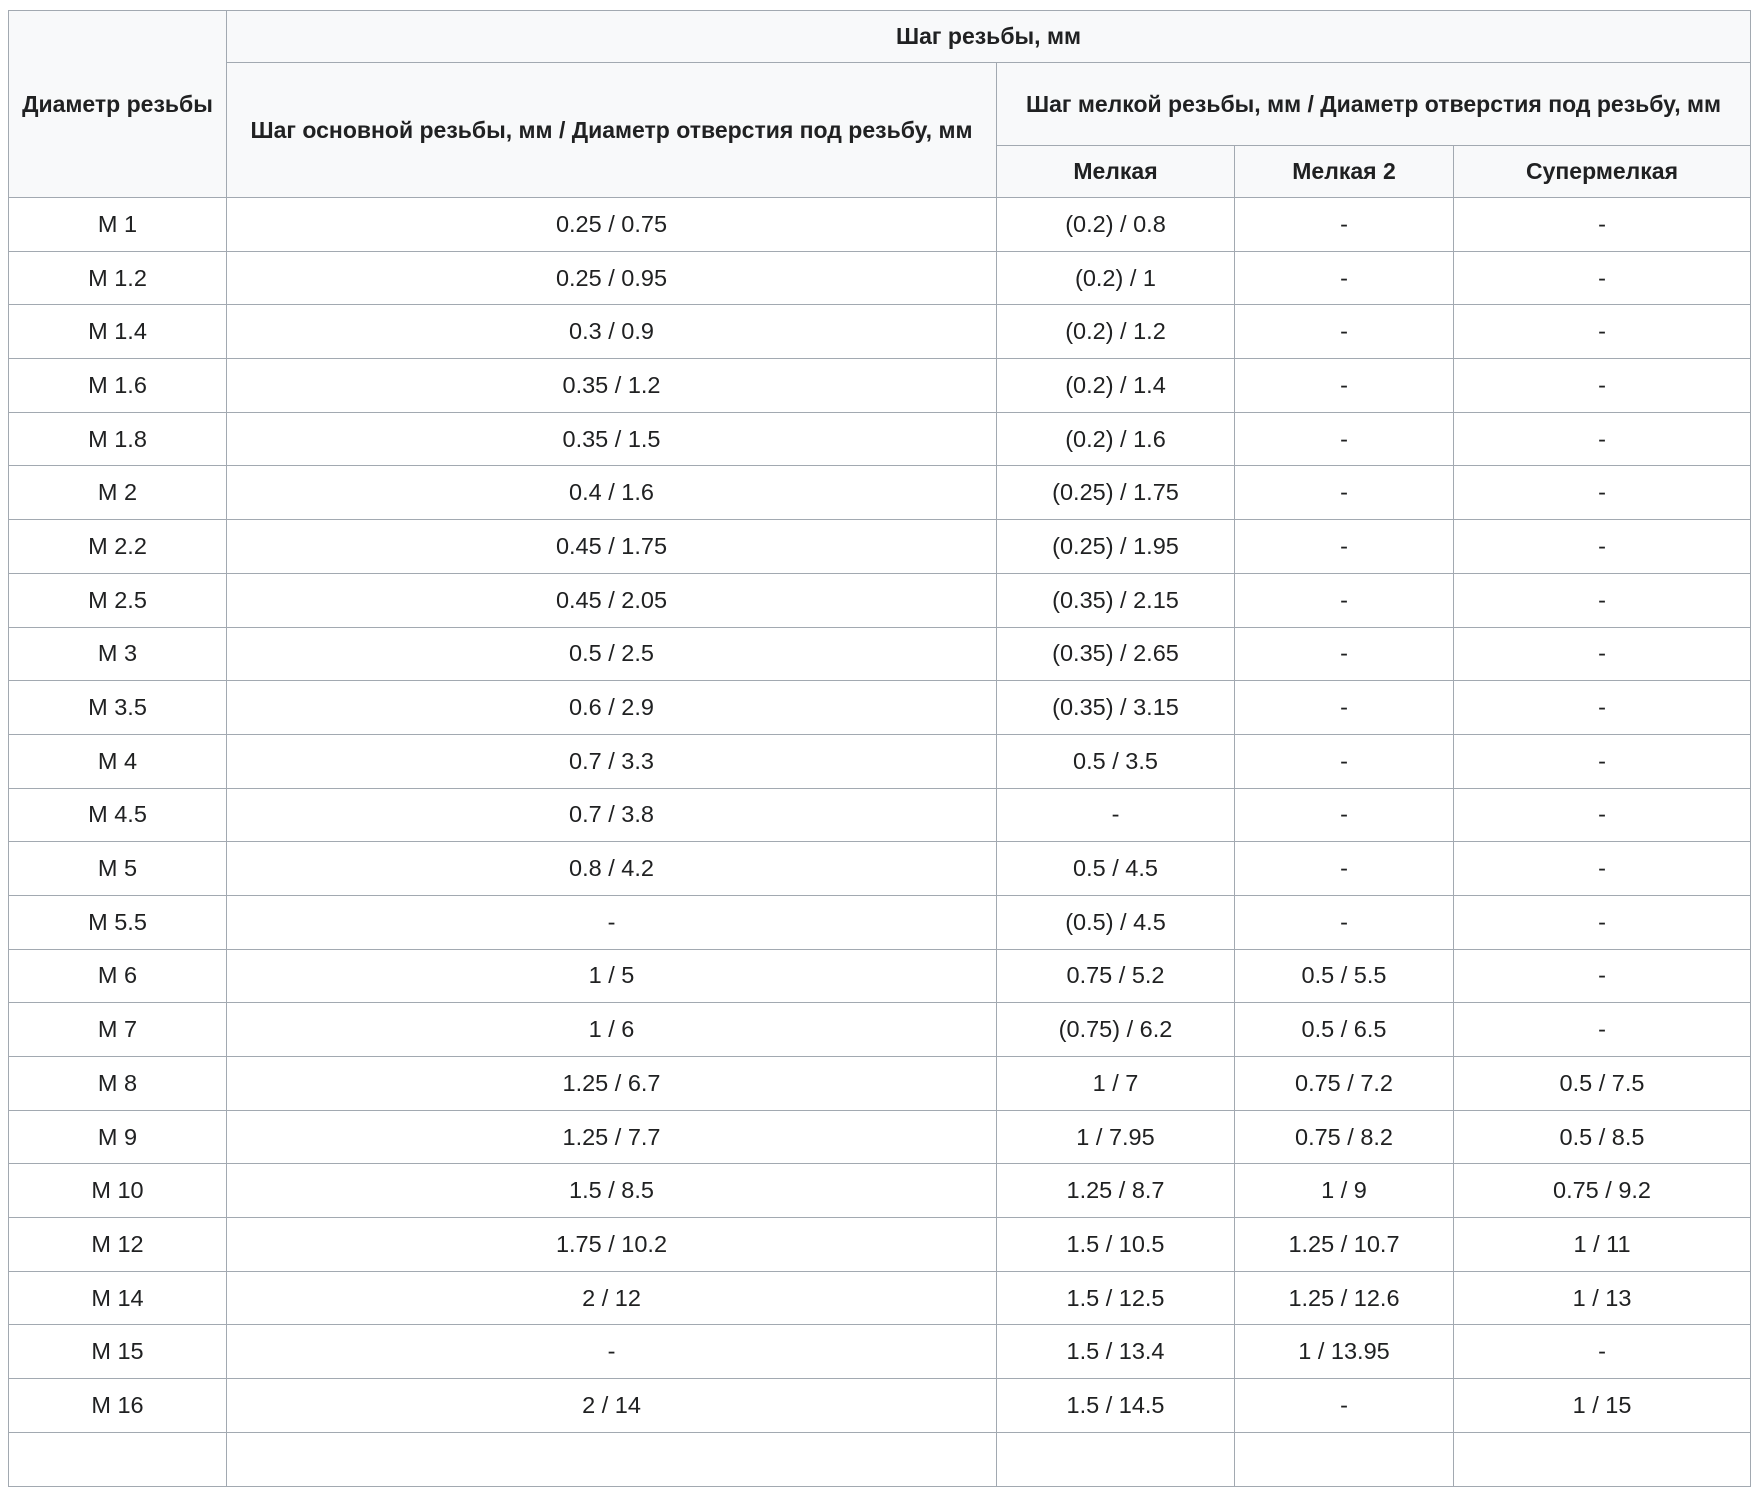 The image size is (1756, 1487). I want to click on cell-fine-1: 1.5 / 10.5, so click(1115, 1244).